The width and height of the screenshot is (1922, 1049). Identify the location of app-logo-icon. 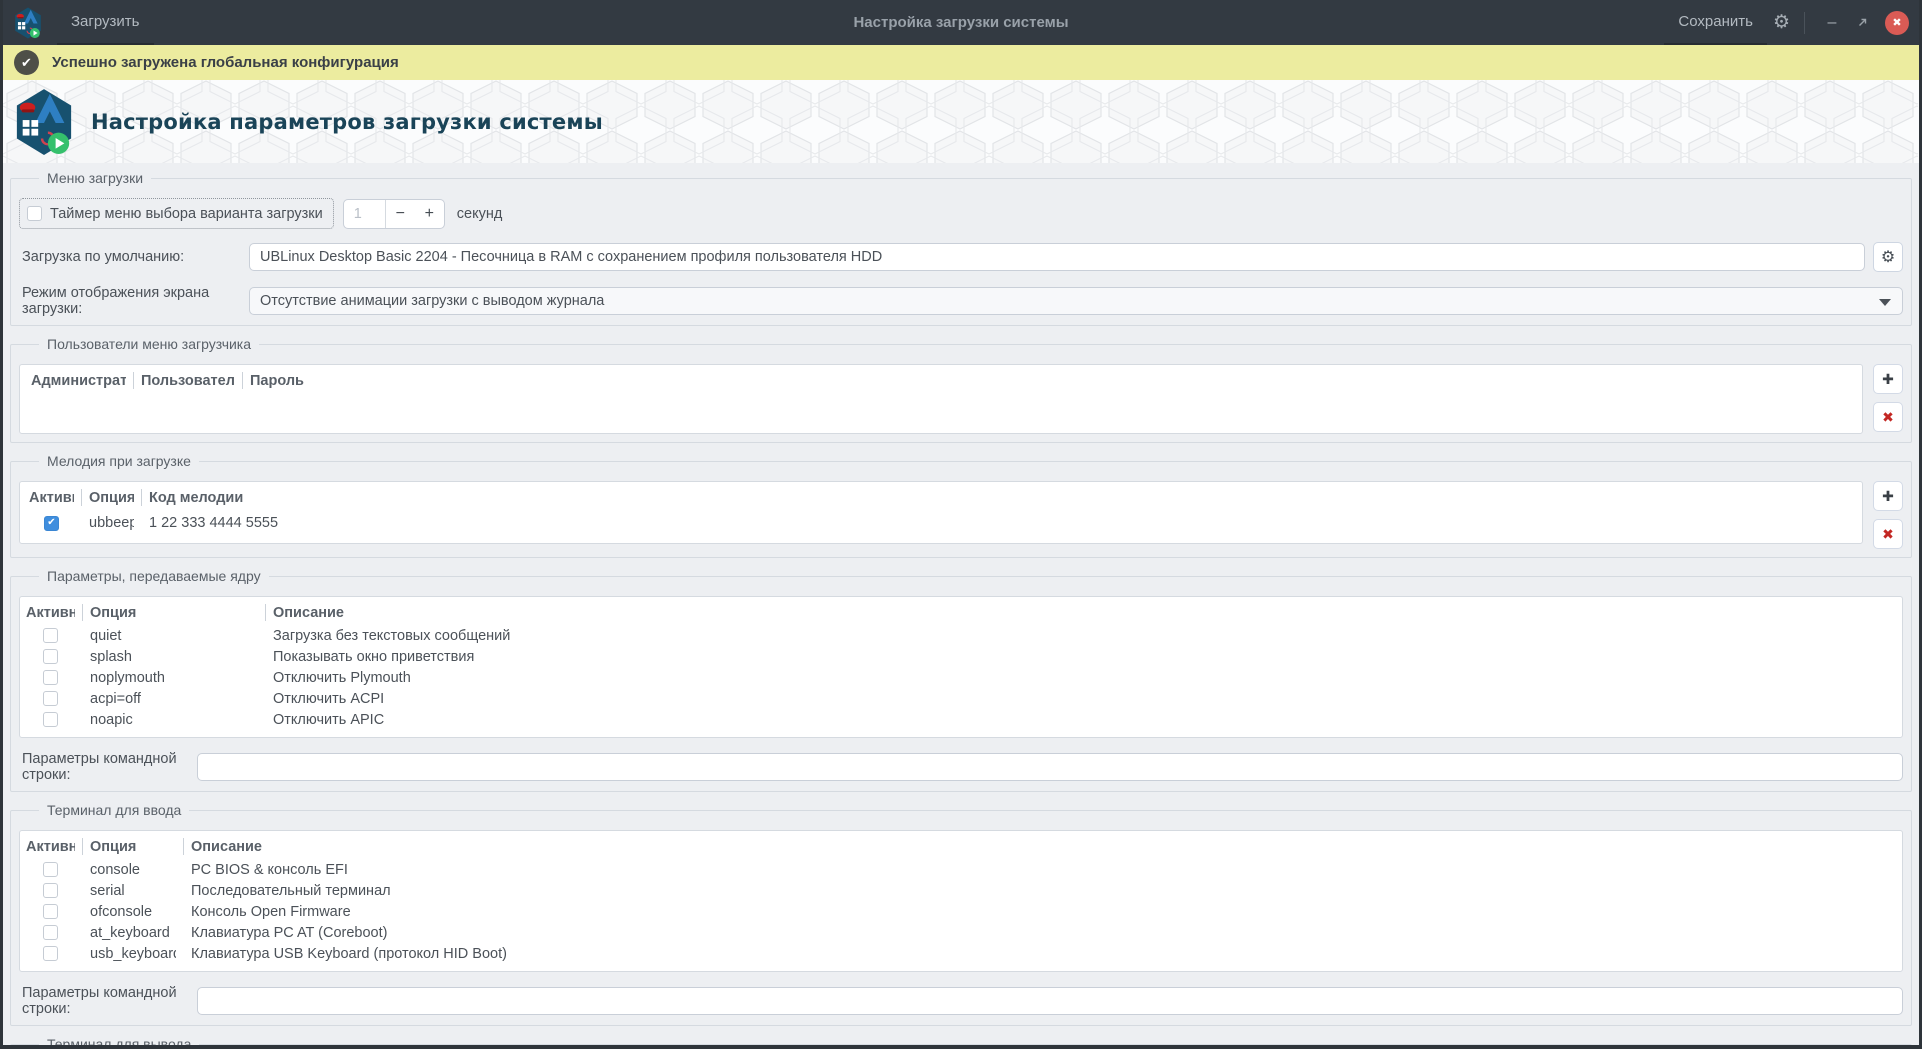
(28, 22).